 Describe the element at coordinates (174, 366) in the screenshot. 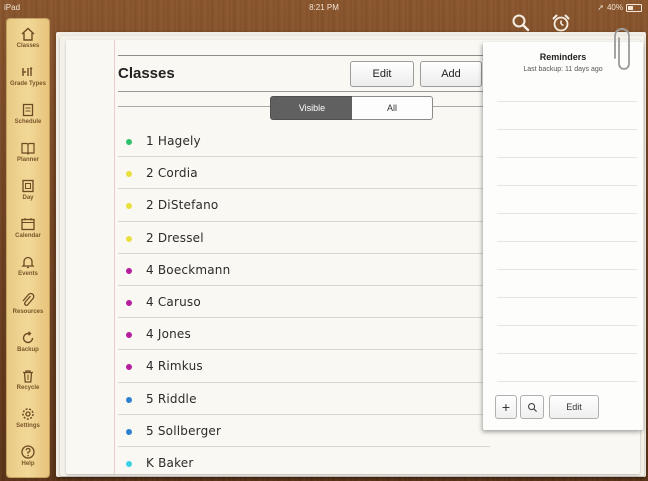

I see `class-name: 4 Rimkus` at that location.